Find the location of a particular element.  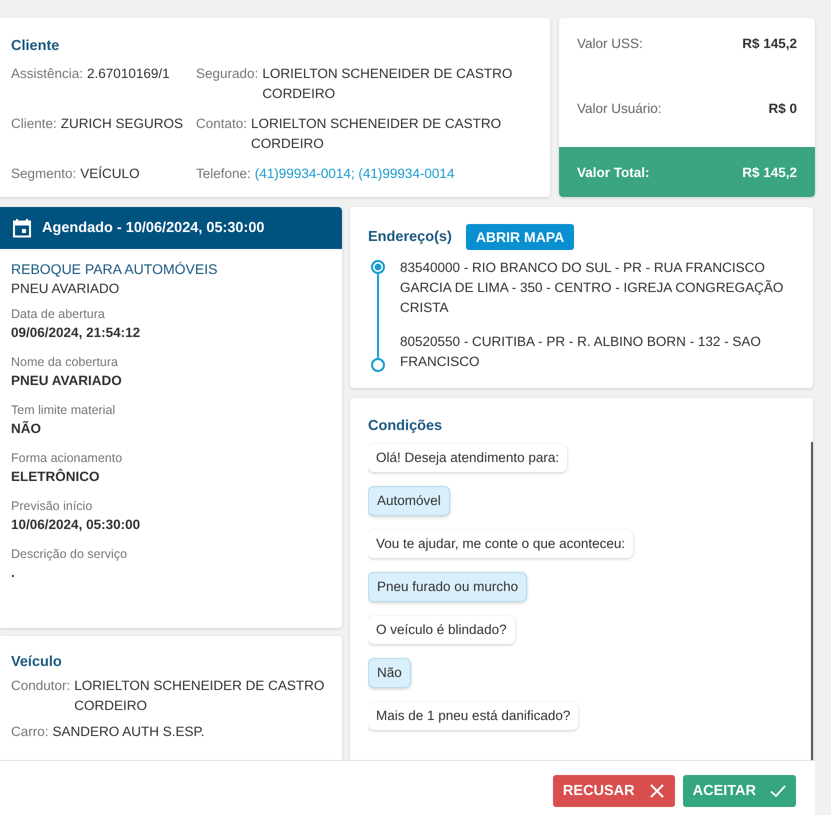

detail-value: . is located at coordinates (13, 573).